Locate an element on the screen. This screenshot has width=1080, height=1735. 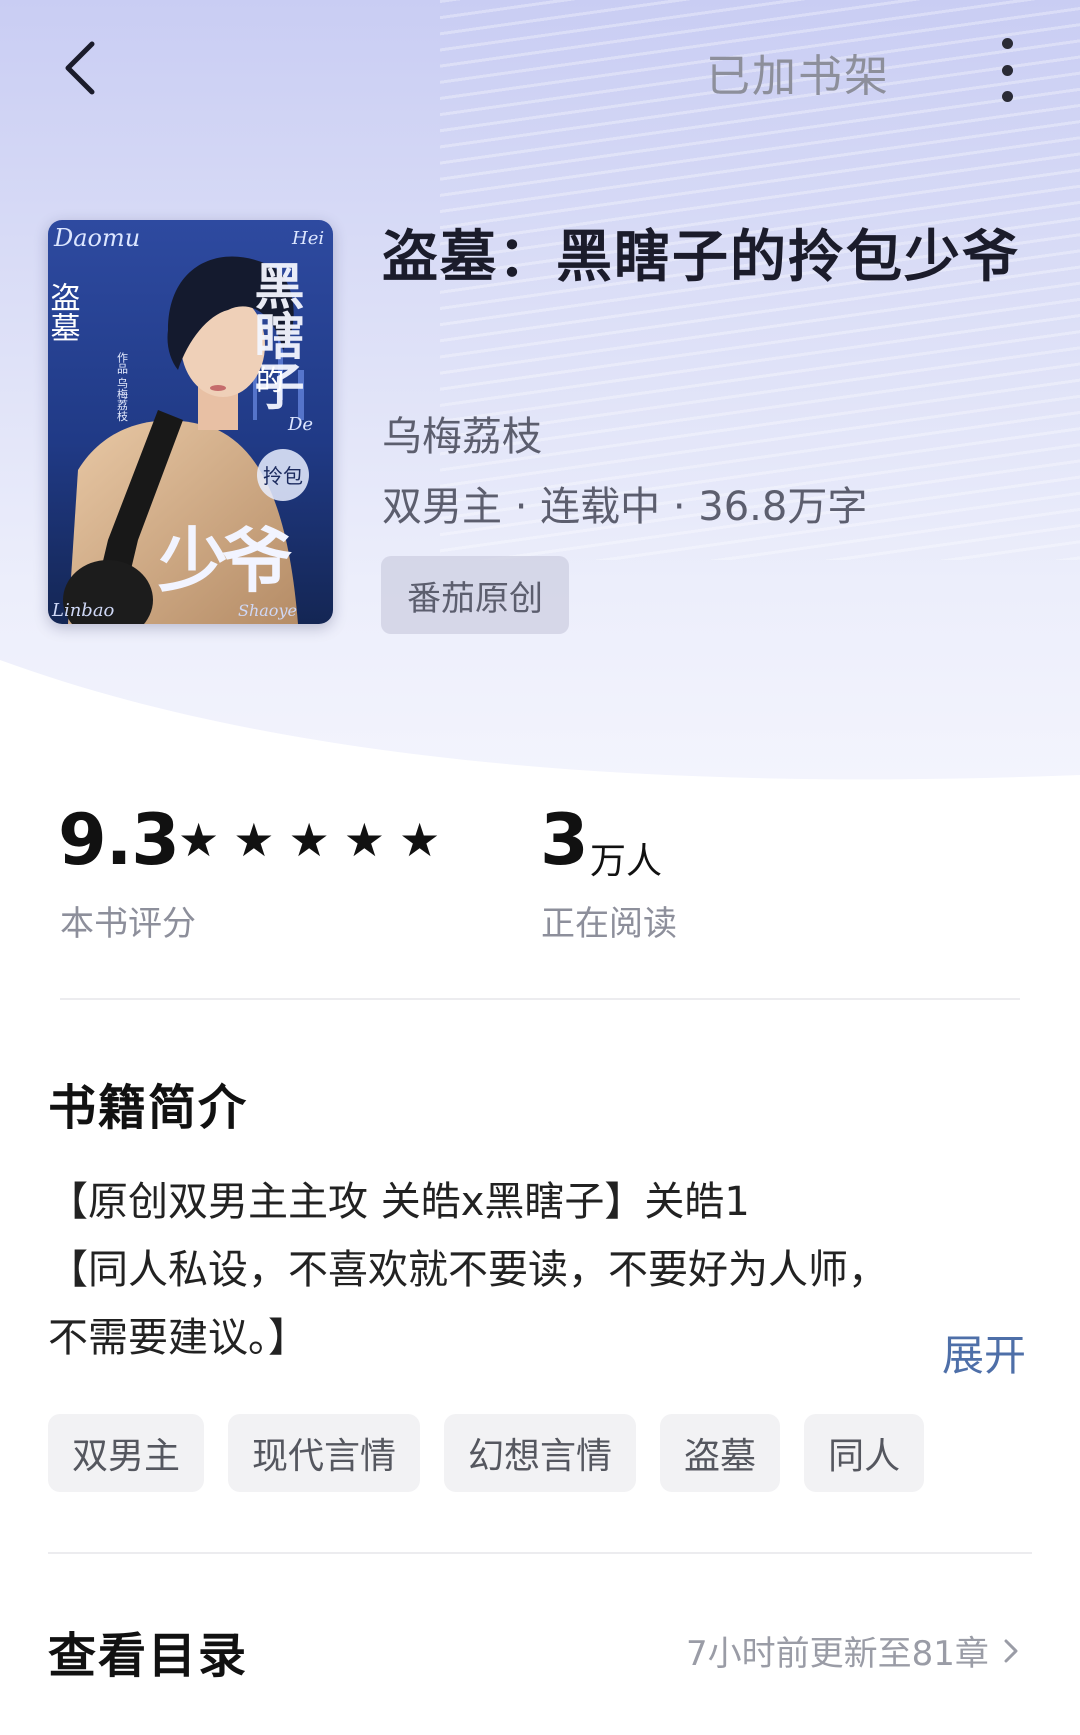
intro-line: 不需要建议。】 is located at coordinates (178, 1338).